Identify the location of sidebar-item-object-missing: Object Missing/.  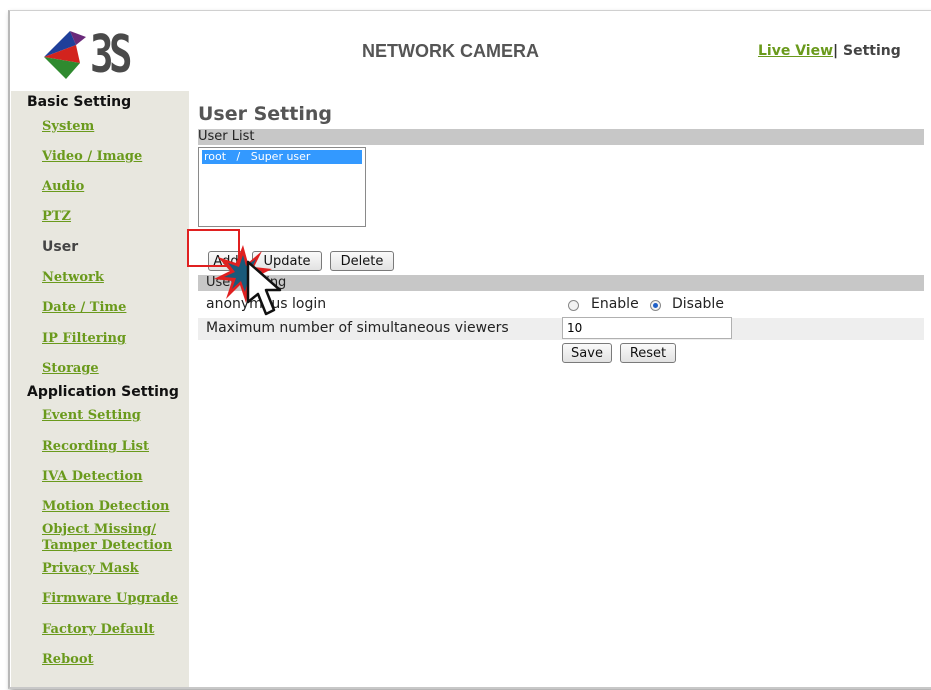
(99, 530).